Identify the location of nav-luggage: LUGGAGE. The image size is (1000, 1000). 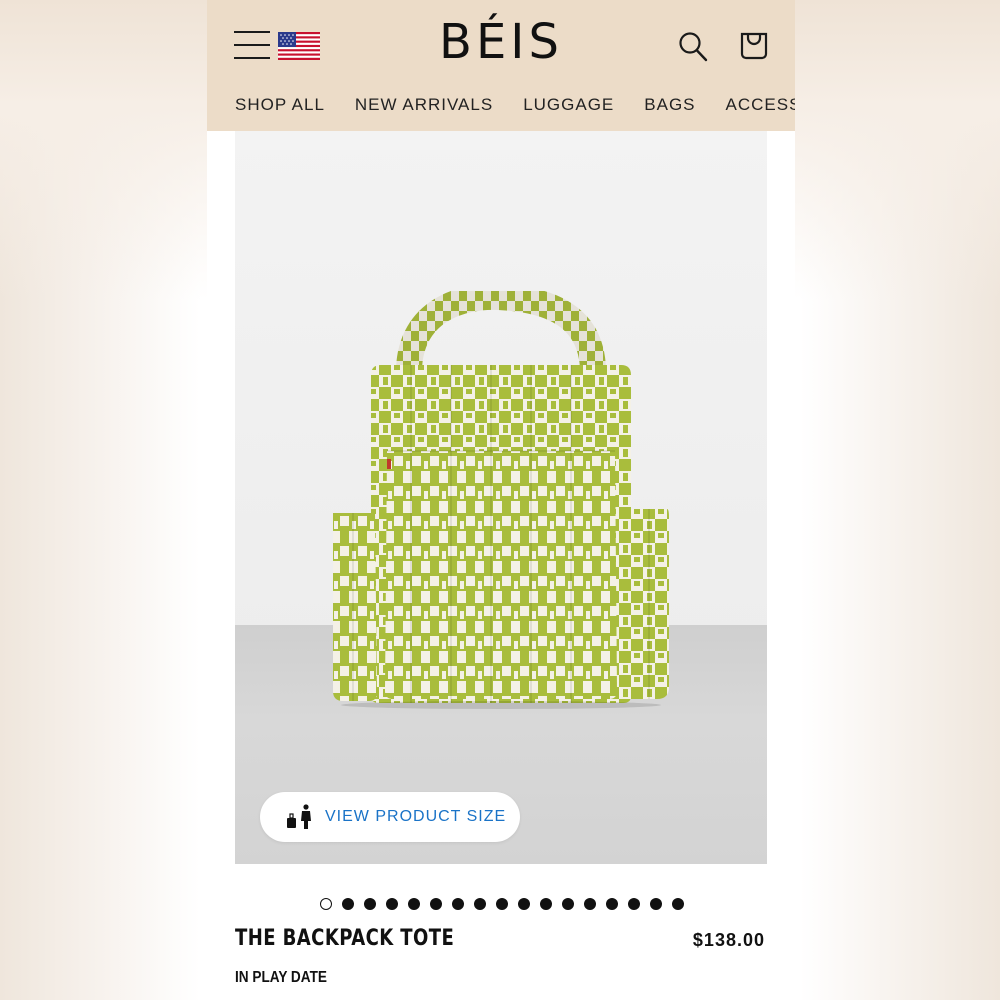
(568, 105).